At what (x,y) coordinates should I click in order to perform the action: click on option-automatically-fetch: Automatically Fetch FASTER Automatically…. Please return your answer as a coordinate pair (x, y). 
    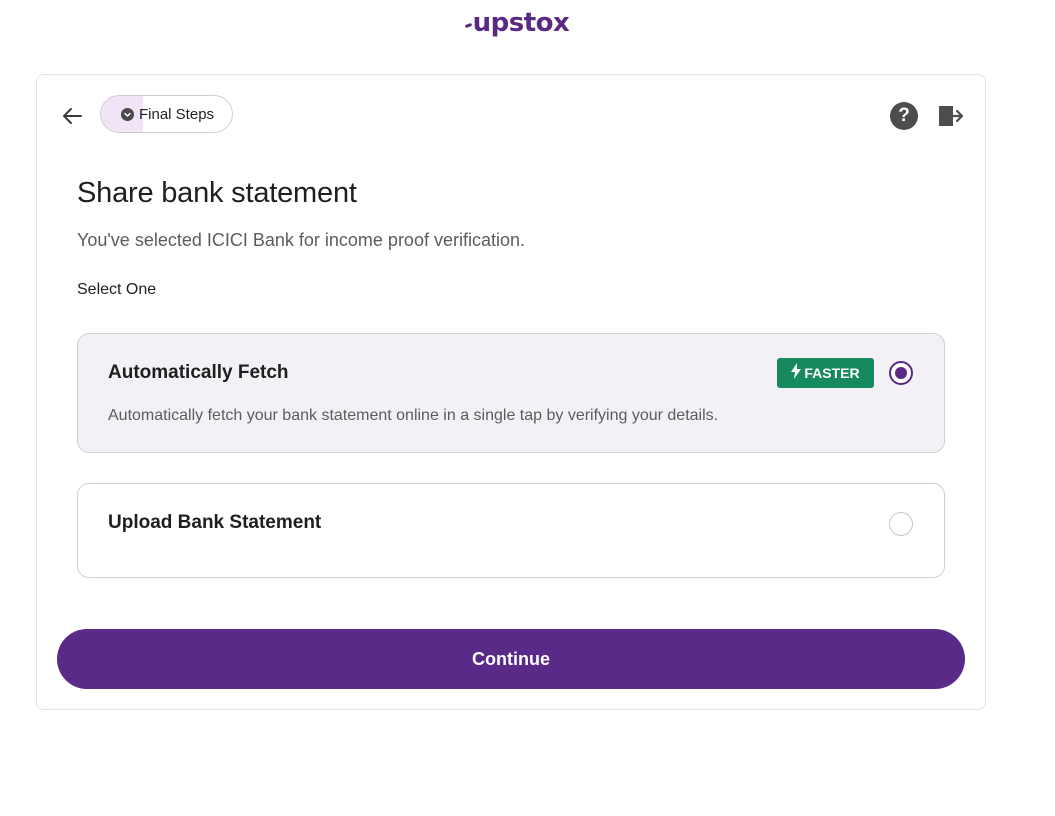
    Looking at the image, I should click on (511, 393).